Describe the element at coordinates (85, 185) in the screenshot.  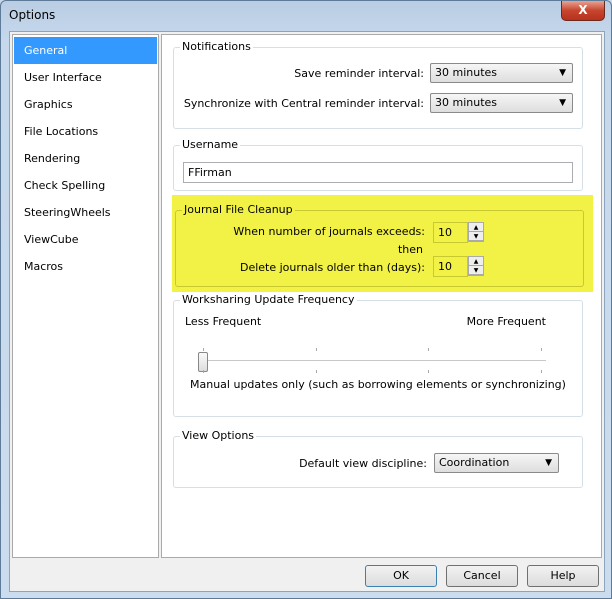
I see `sidebar-item-check-spelling: Check Spelling` at that location.